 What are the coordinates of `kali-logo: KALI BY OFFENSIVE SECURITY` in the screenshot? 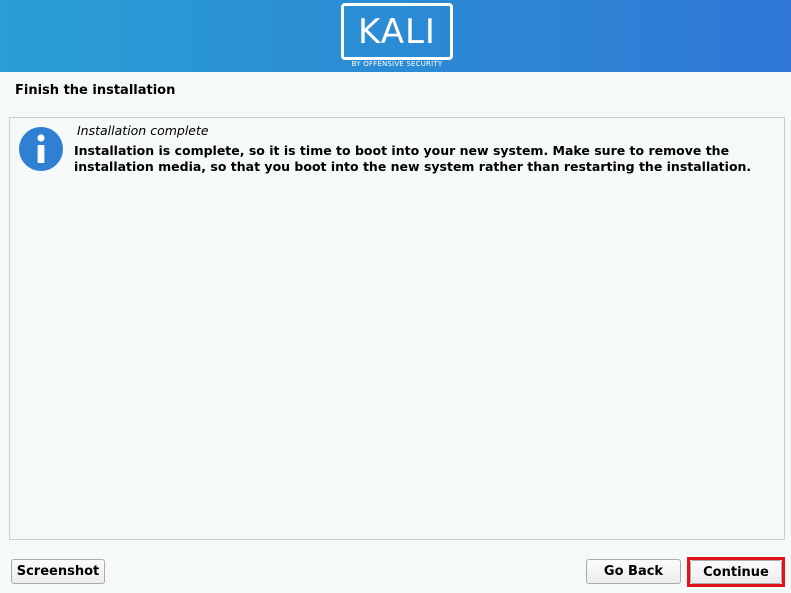 It's located at (397, 36).